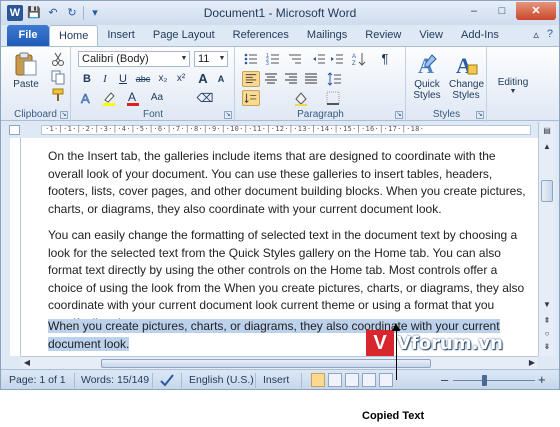  I want to click on page-count: Page: 1 of 1, so click(37, 380).